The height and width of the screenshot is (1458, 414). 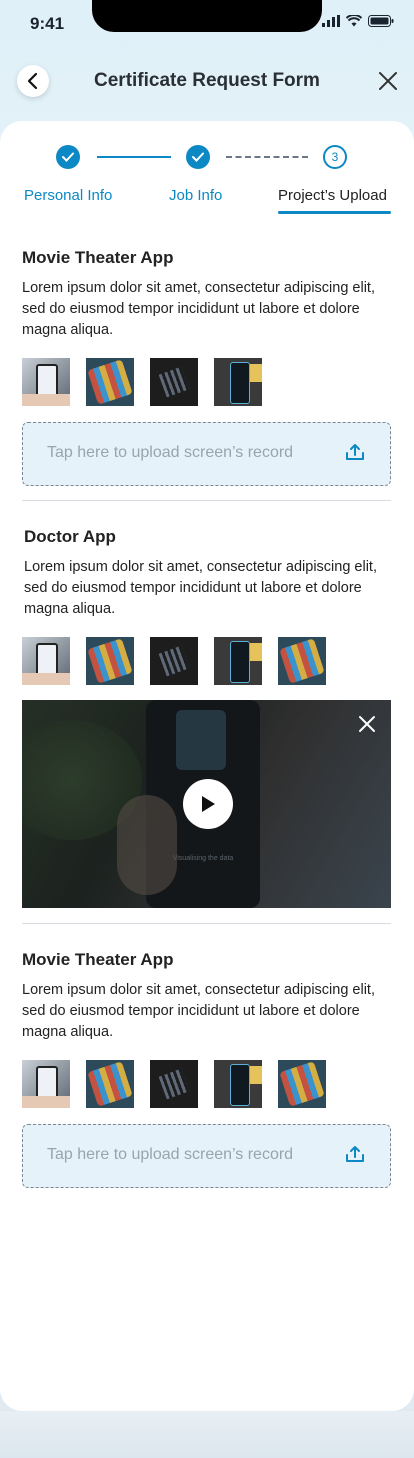 I want to click on cellular-signal-icon, so click(x=331, y=21).